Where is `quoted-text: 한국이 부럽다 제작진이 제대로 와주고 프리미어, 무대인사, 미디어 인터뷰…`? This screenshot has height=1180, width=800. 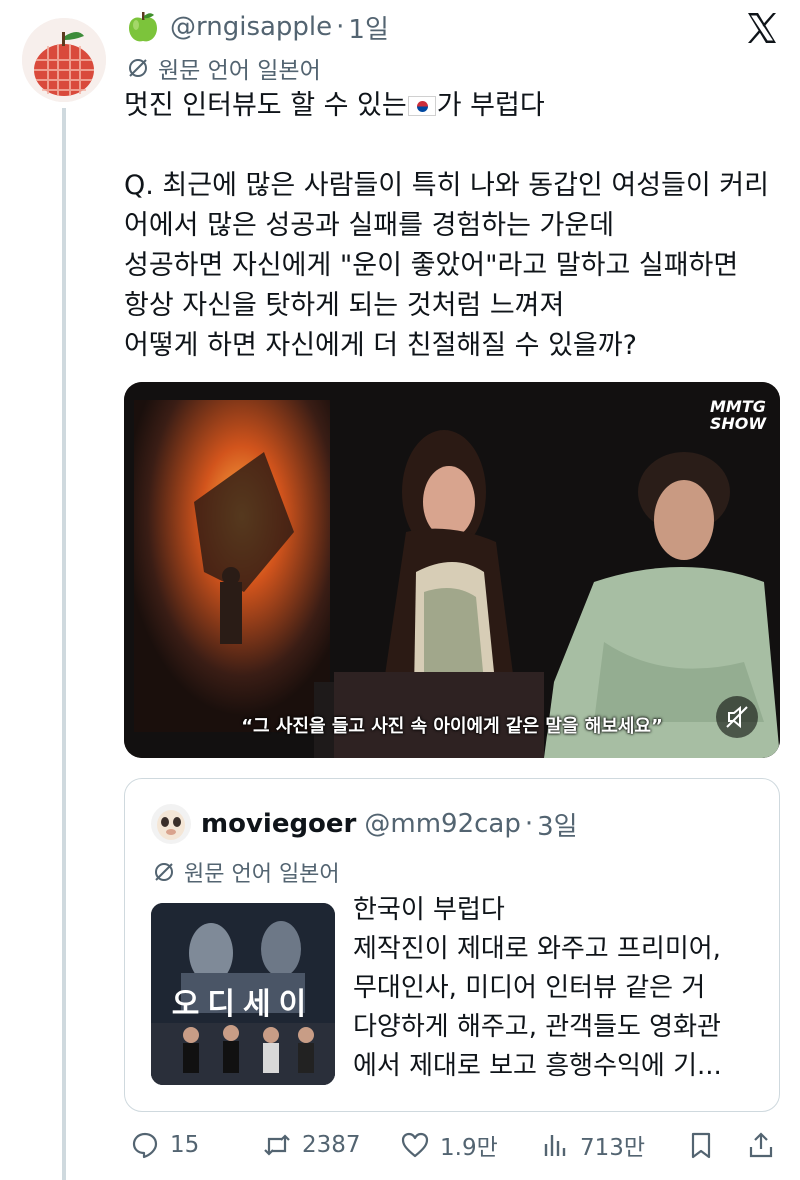 quoted-text: 한국이 부럽다 제작진이 제대로 와주고 프리미어, 무대인사, 미디어 인터뷰… is located at coordinates (537, 988).